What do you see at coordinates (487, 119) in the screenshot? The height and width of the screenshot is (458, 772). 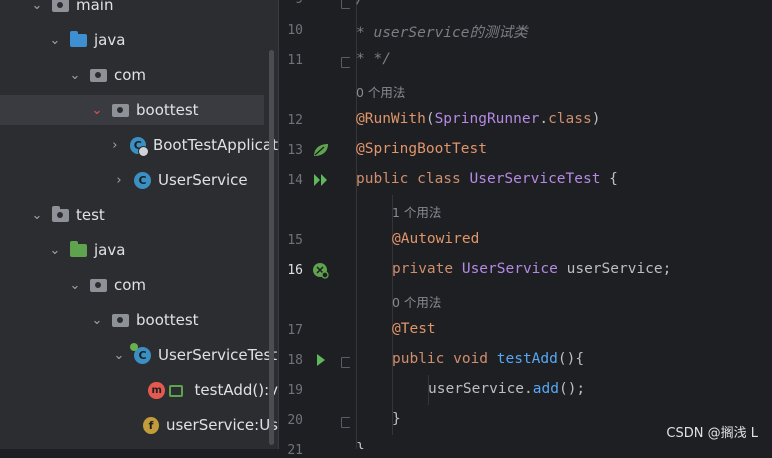 I see `type-name: SpringRunner` at bounding box center [487, 119].